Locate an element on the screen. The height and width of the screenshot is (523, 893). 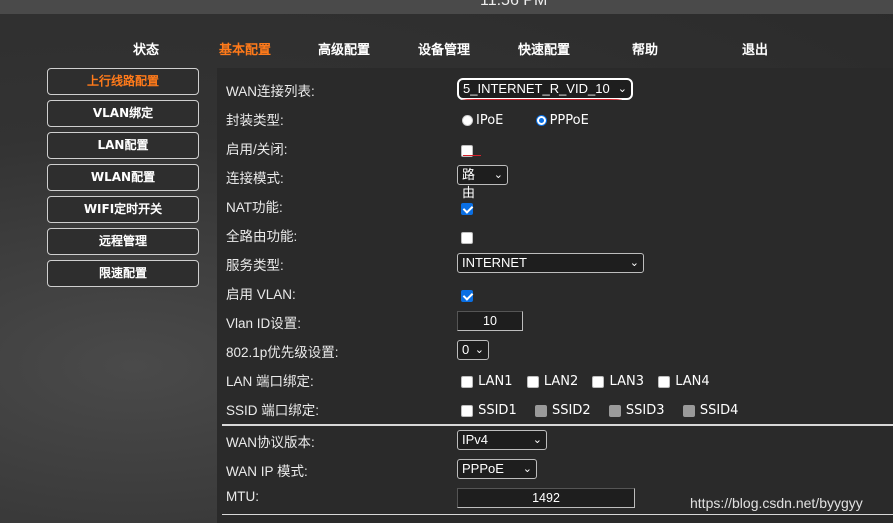
enable-vlan-label: 启用 VLAN: is located at coordinates (261, 294).